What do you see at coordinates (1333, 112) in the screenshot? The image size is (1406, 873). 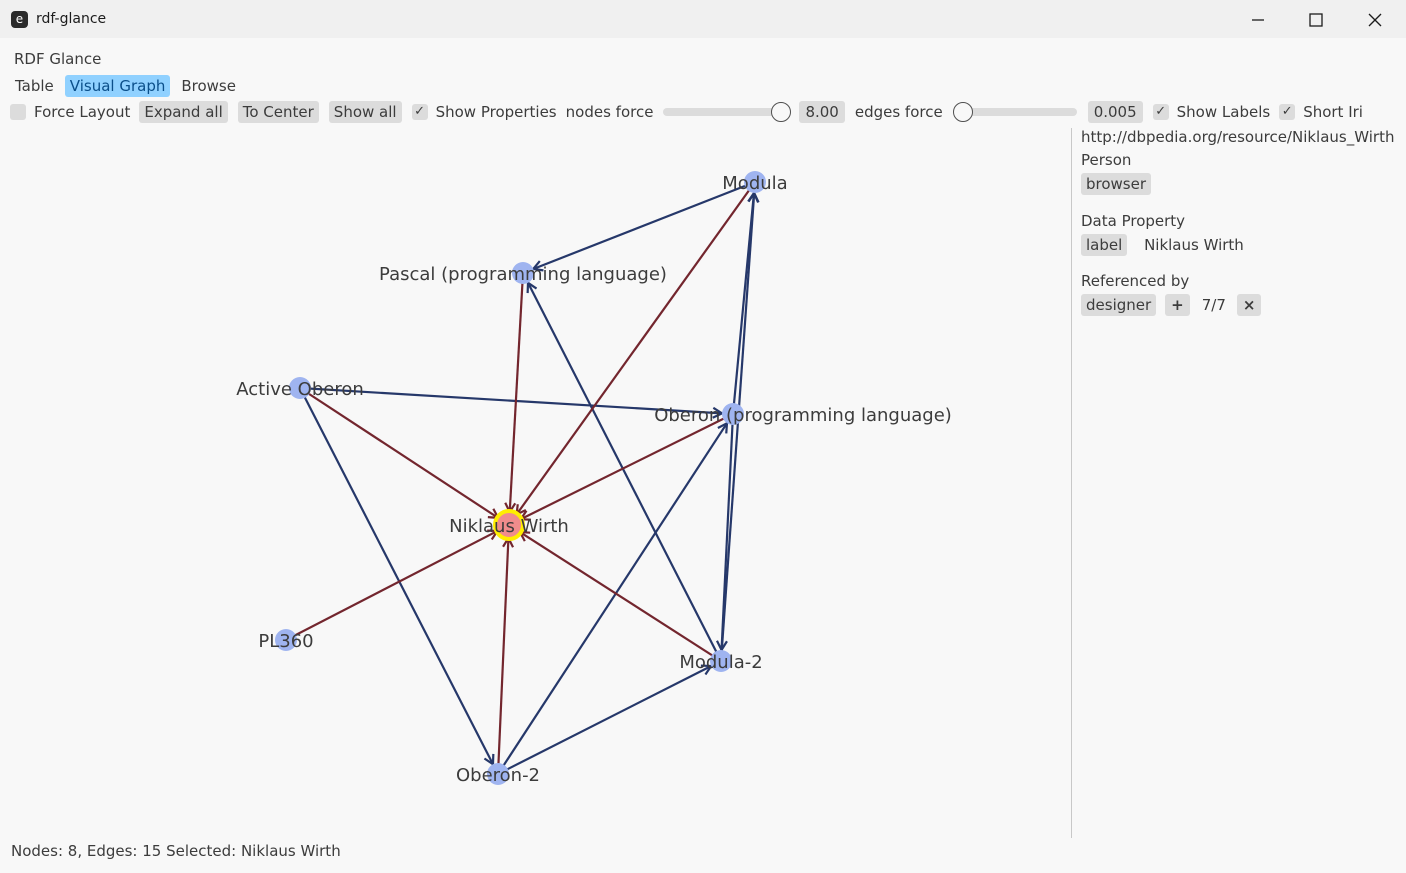 I see `short-iri-label: Short Iri` at bounding box center [1333, 112].